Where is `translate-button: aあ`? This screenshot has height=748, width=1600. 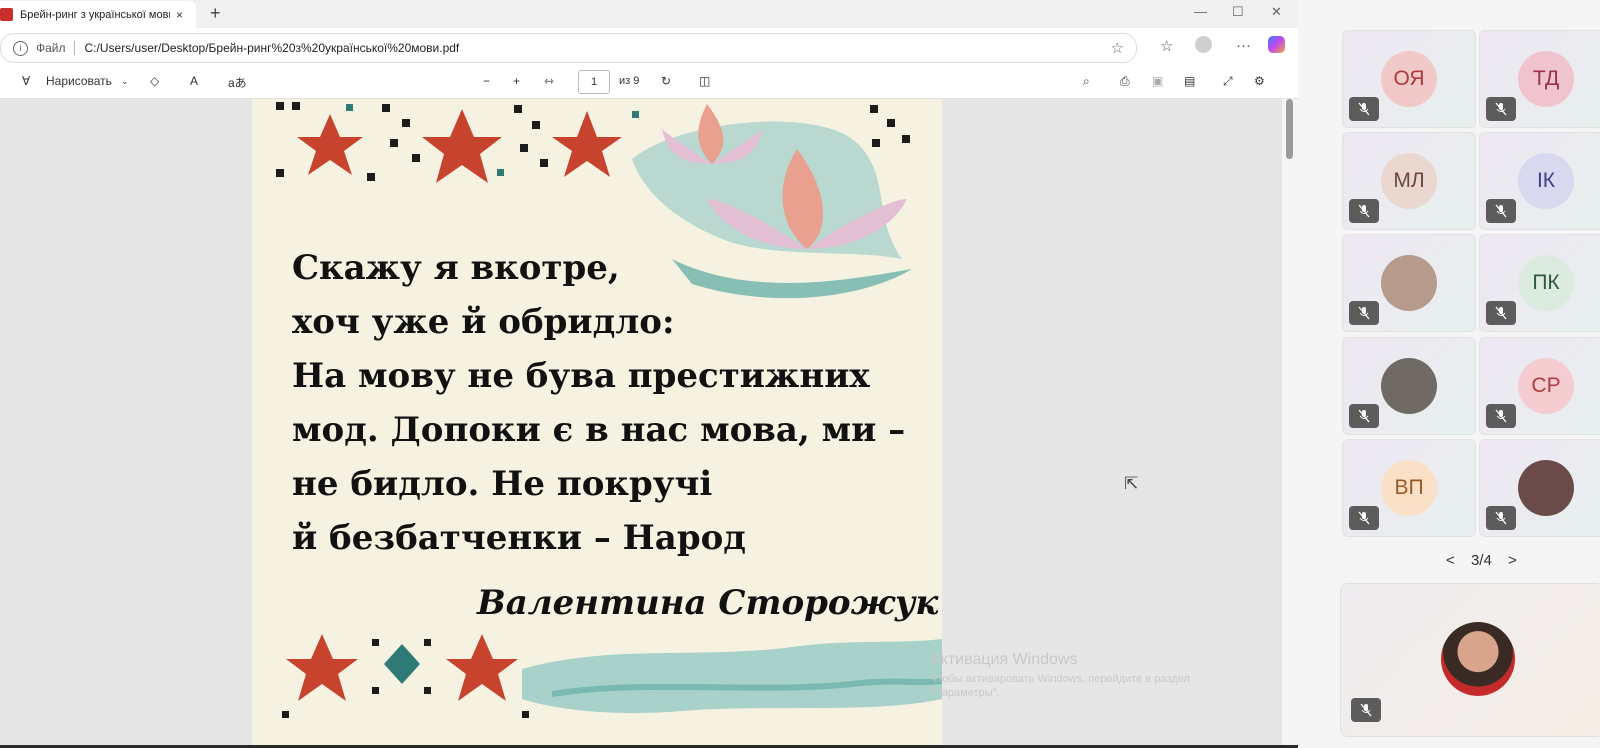 translate-button: aあ is located at coordinates (237, 82).